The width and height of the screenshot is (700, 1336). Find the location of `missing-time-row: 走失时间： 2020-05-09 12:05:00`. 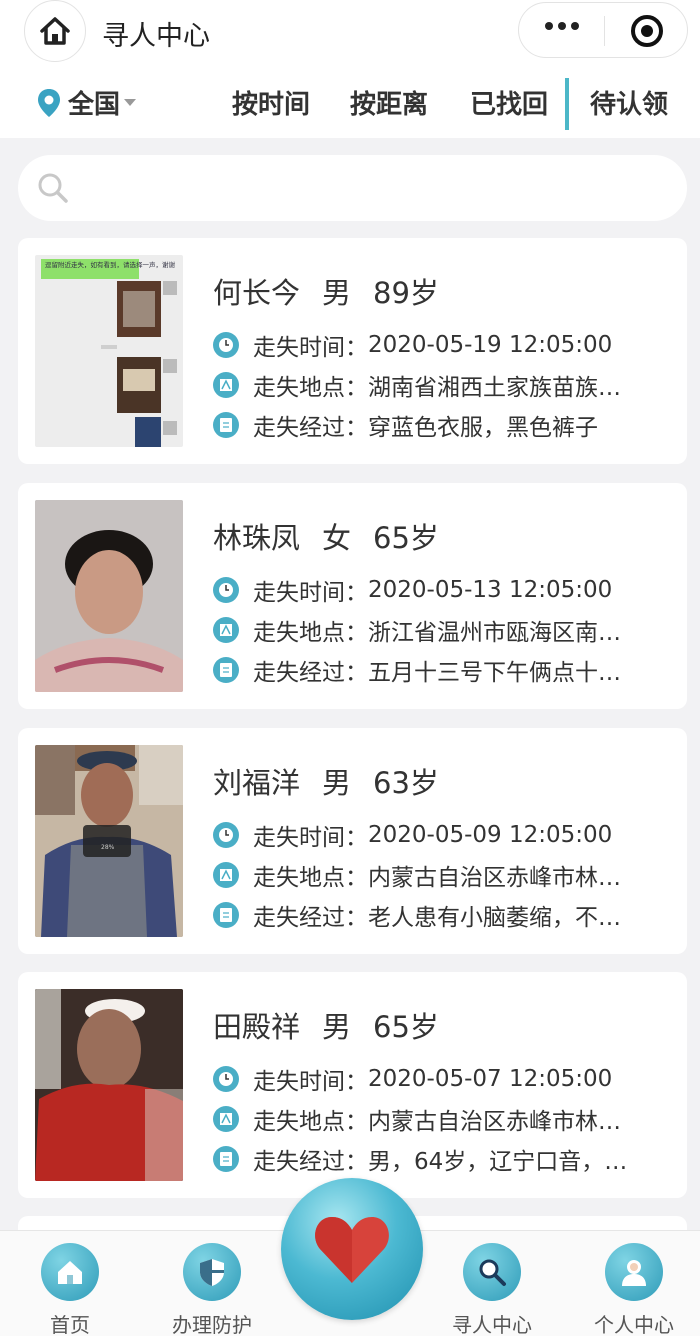

missing-time-row: 走失时间： 2020-05-09 12:05:00 is located at coordinates (412, 835).